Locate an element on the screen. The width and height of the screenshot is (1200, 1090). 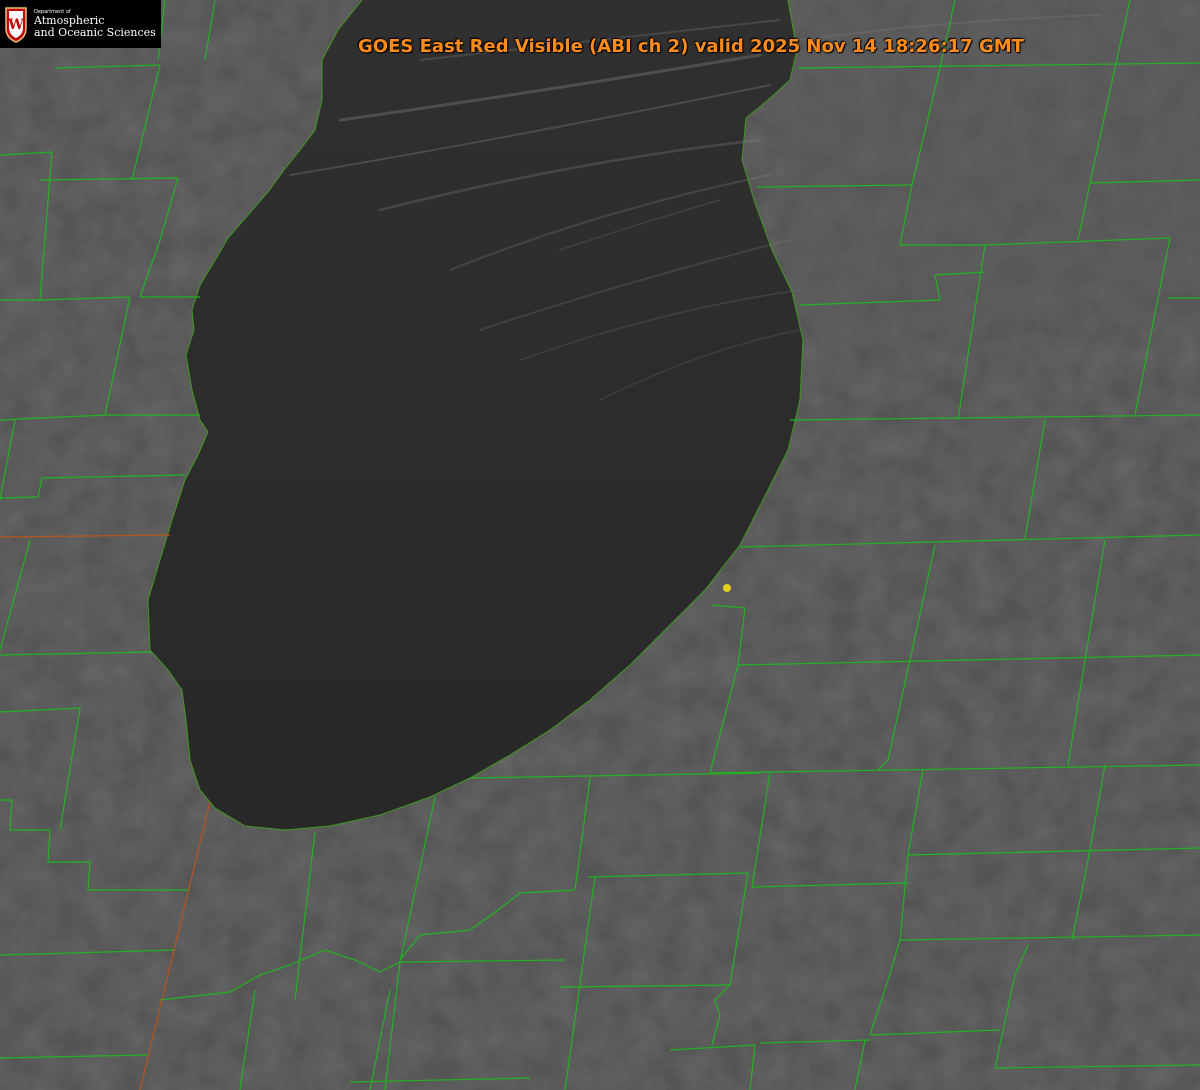
seal-letter: W is located at coordinates (15, 25).